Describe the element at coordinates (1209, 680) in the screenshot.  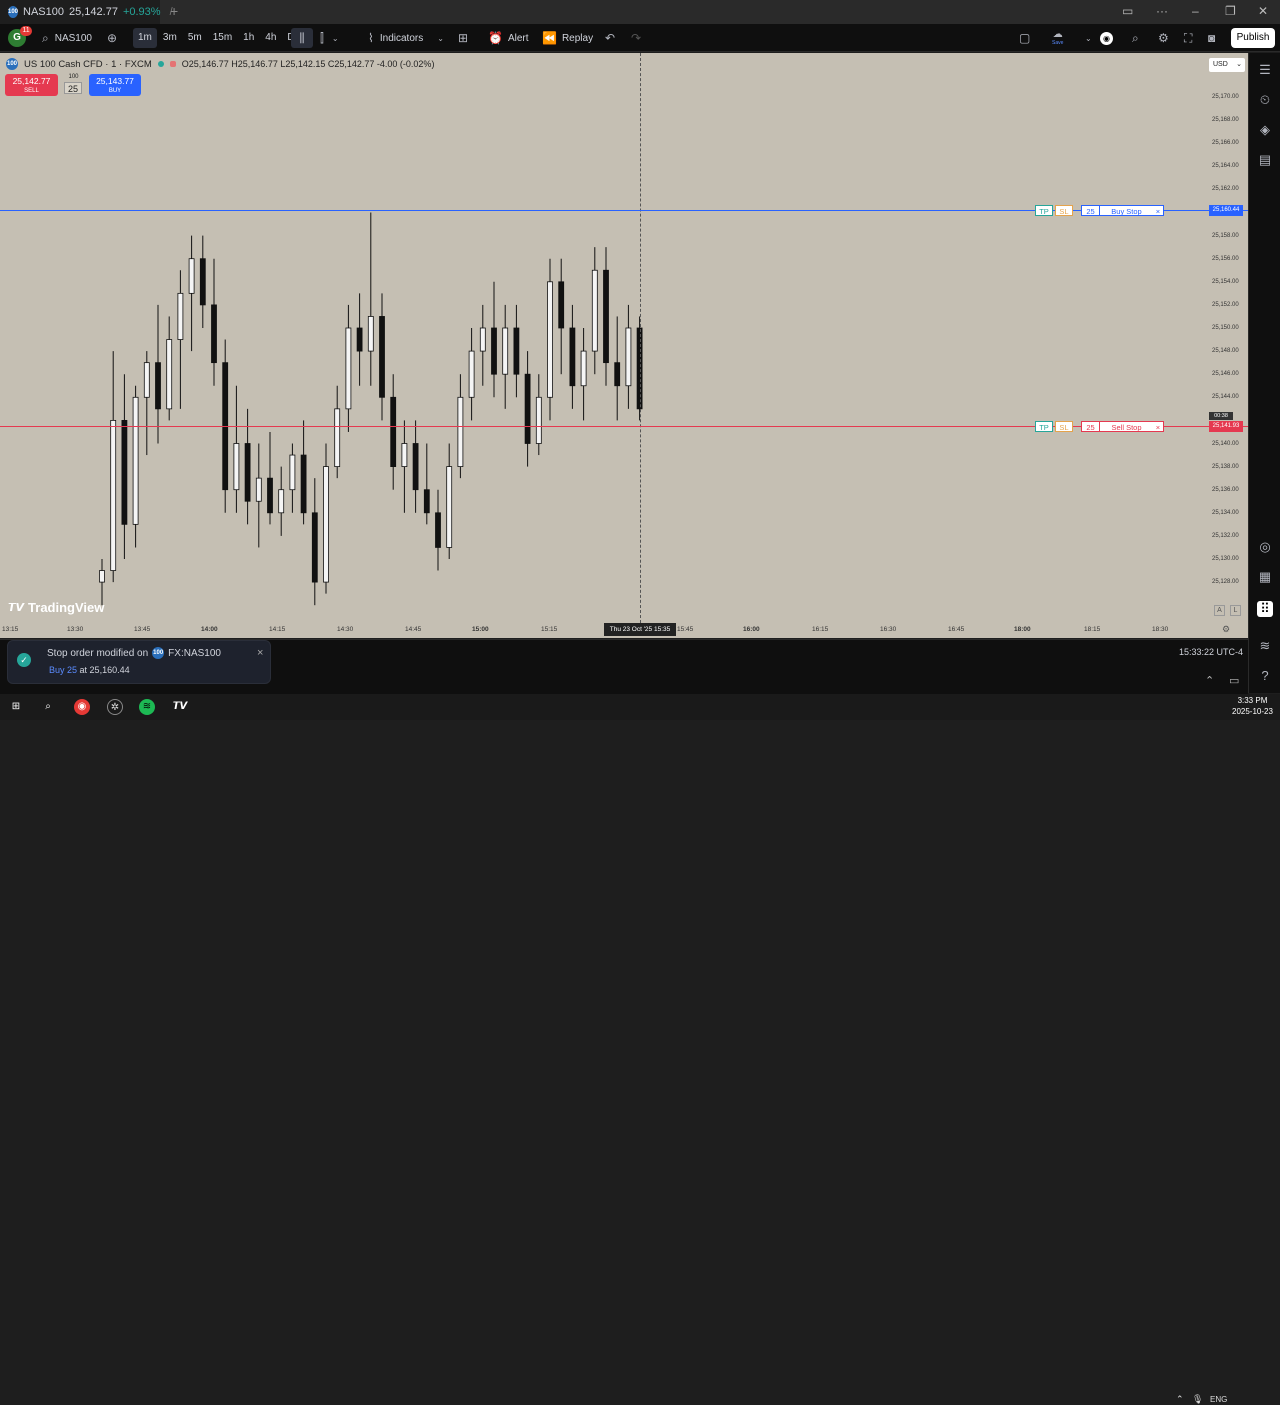
I see `expand-panel-icon: ⌃` at that location.